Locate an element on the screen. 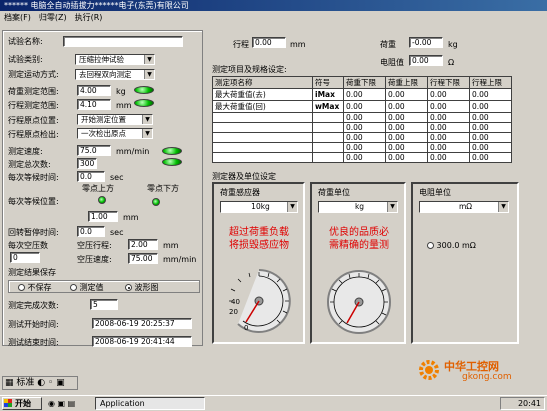 The width and height of the screenshot is (547, 411). return-pause-input: 0.0 is located at coordinates (91, 231).